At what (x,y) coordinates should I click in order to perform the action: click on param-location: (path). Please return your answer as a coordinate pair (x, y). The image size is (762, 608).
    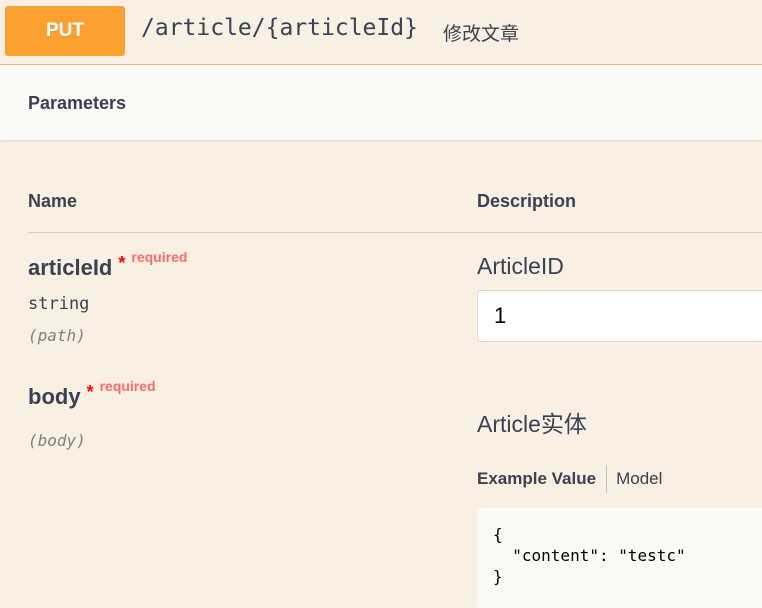
    Looking at the image, I should click on (57, 335).